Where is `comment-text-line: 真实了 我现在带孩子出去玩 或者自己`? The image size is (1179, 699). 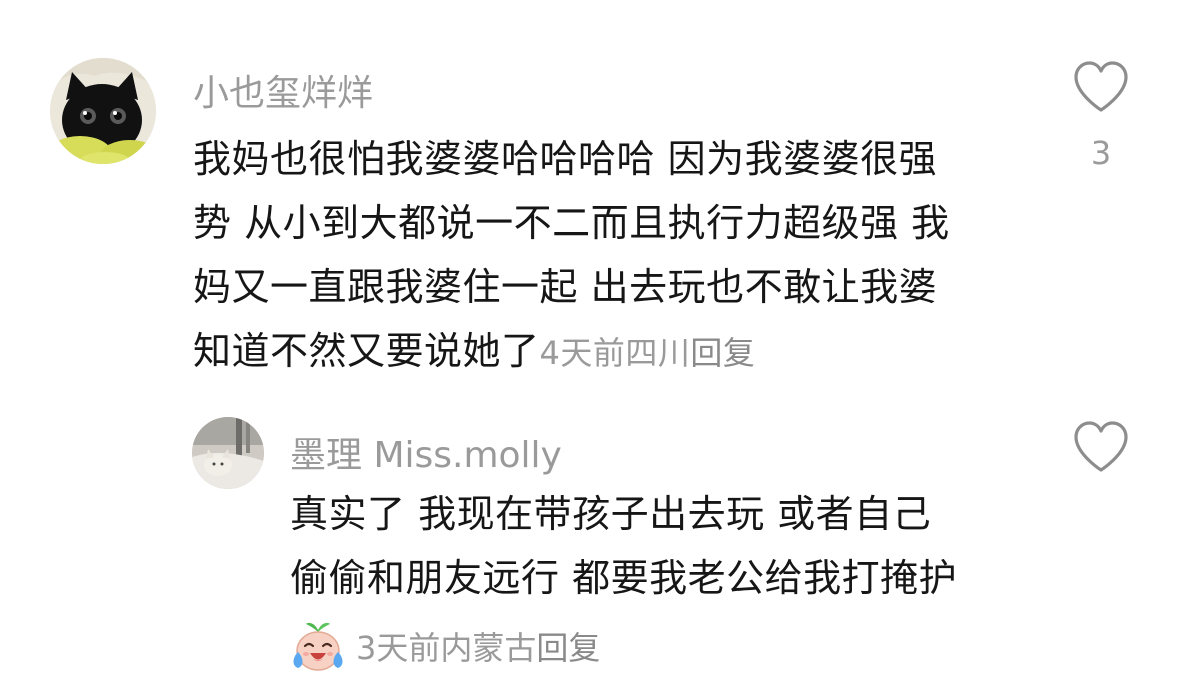 comment-text-line: 真实了 我现在带孩子出去玩 或者自己 is located at coordinates (611, 514).